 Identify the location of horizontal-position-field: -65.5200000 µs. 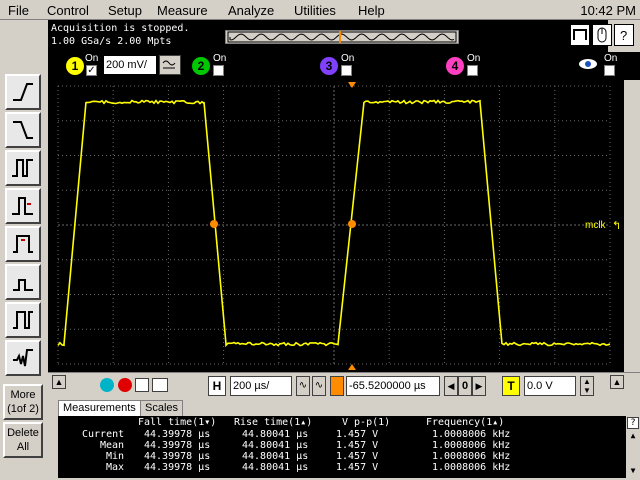
(393, 386).